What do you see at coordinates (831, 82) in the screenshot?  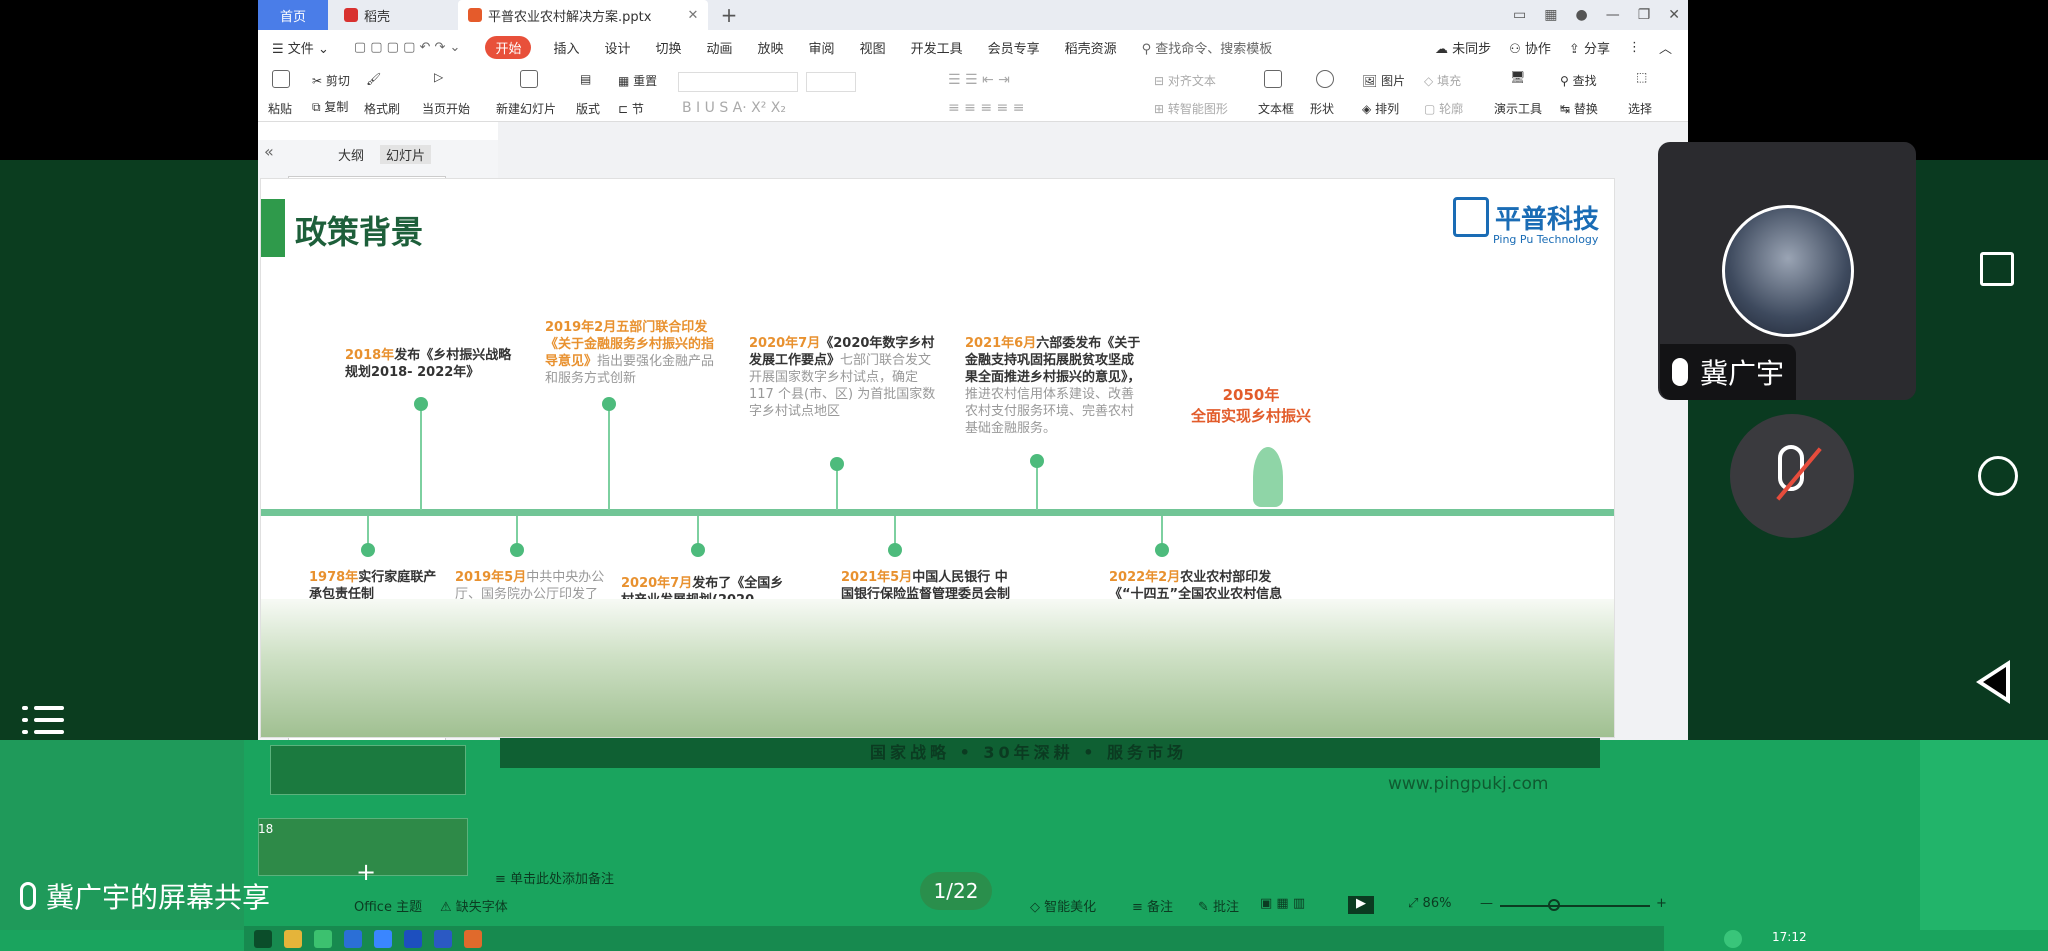 I see `font-size-select` at bounding box center [831, 82].